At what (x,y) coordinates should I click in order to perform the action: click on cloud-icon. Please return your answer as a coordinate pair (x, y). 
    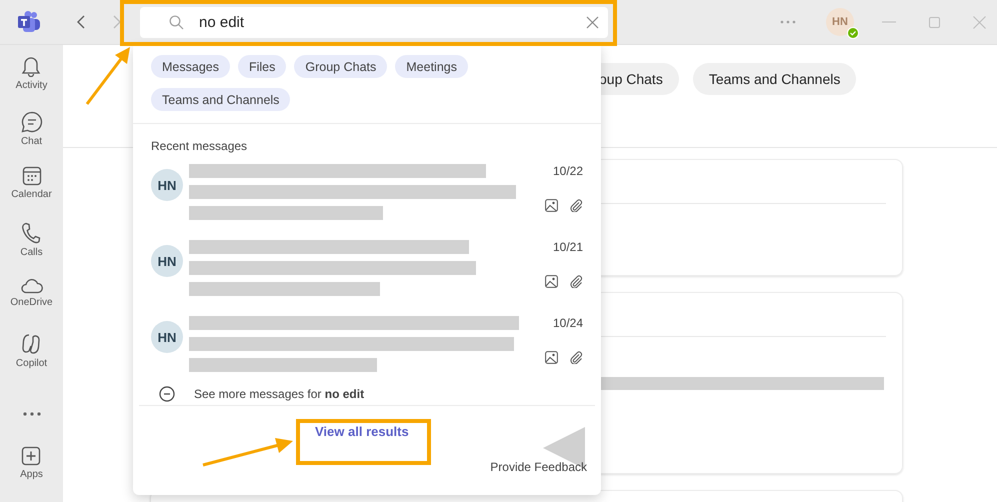
    Looking at the image, I should click on (31, 286).